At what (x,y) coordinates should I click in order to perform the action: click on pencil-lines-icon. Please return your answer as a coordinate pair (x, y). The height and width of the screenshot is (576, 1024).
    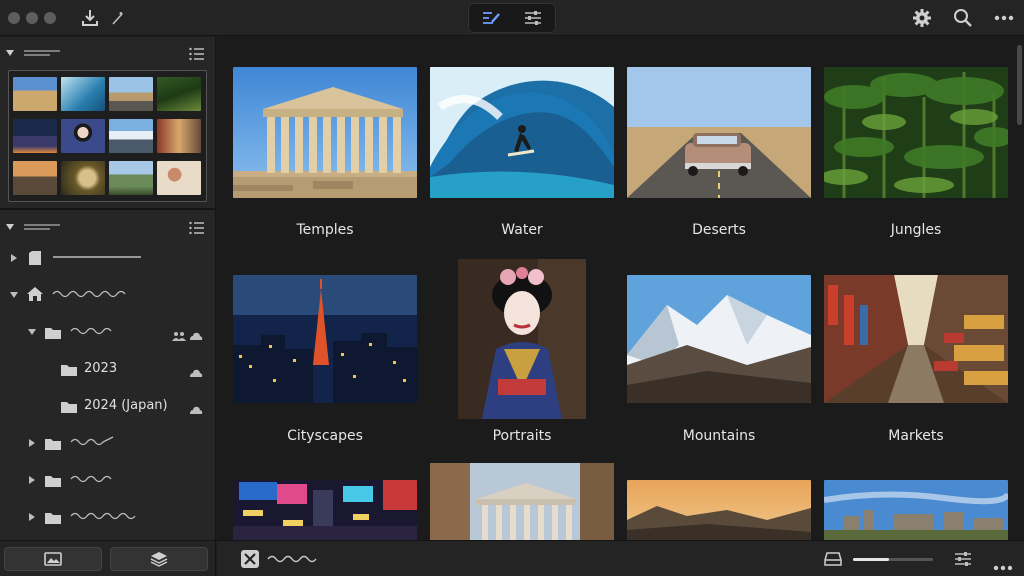
    Looking at the image, I should click on (491, 18).